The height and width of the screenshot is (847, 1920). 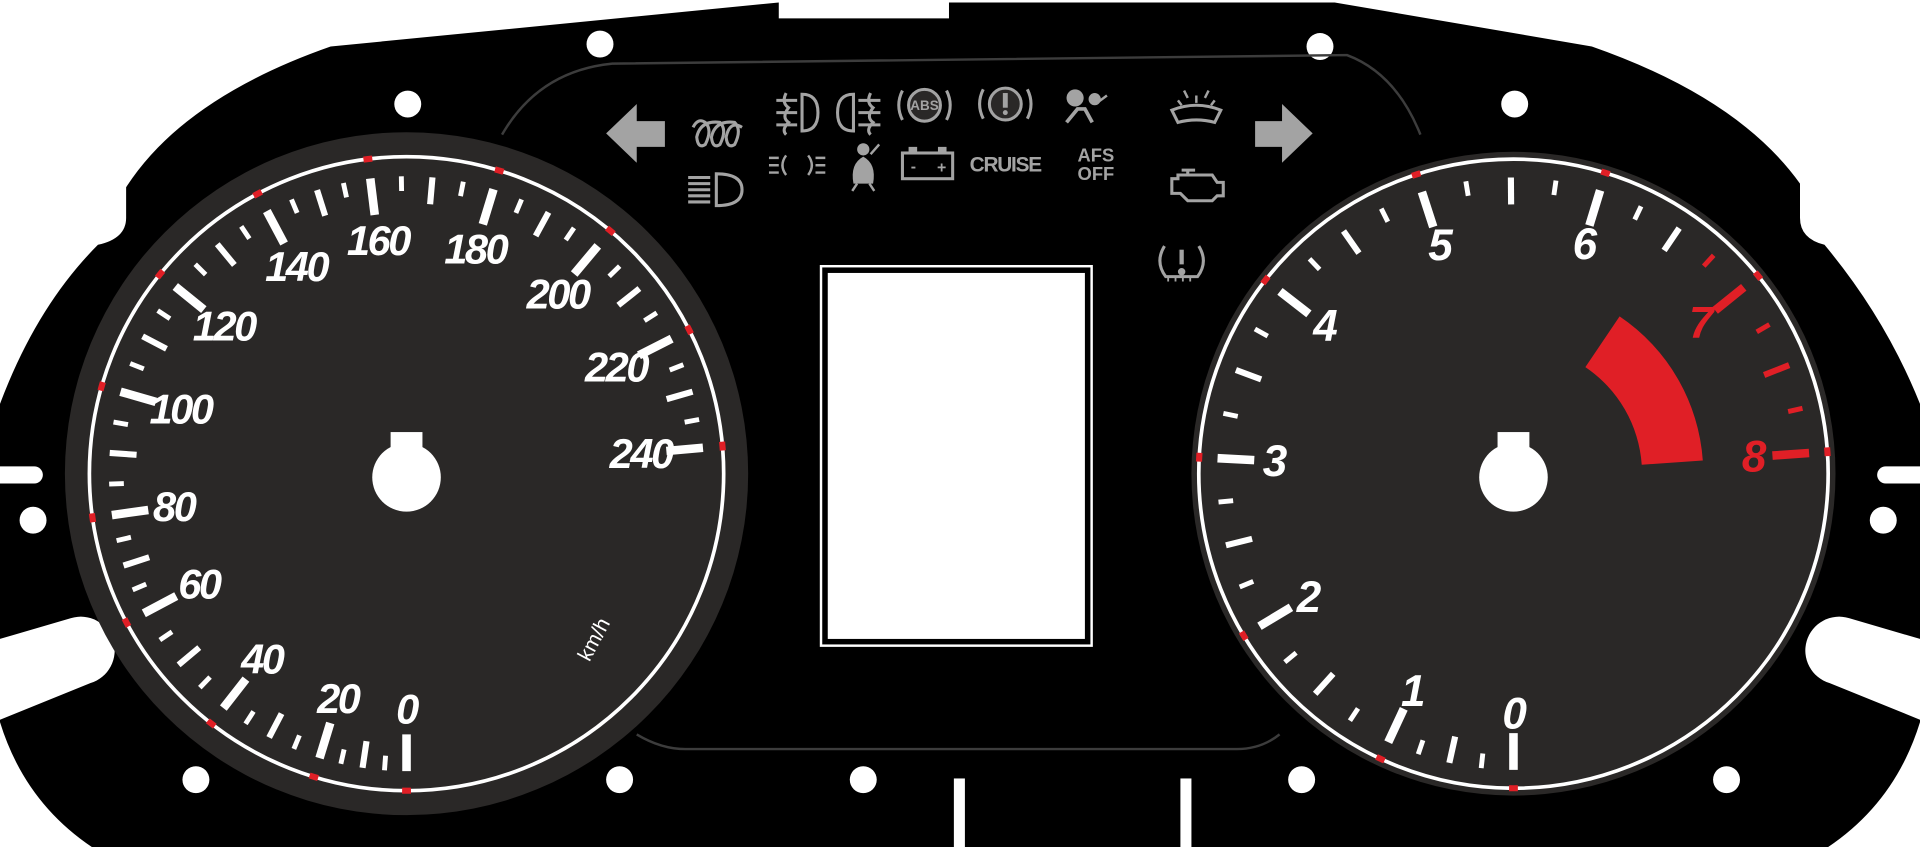 I want to click on battery-minus: -, so click(x=913, y=166).